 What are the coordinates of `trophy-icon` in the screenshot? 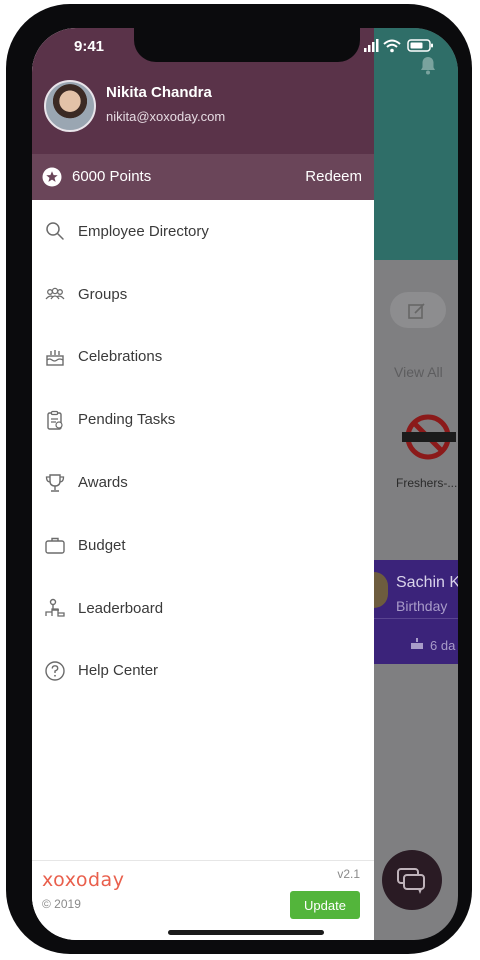 It's located at (55, 482).